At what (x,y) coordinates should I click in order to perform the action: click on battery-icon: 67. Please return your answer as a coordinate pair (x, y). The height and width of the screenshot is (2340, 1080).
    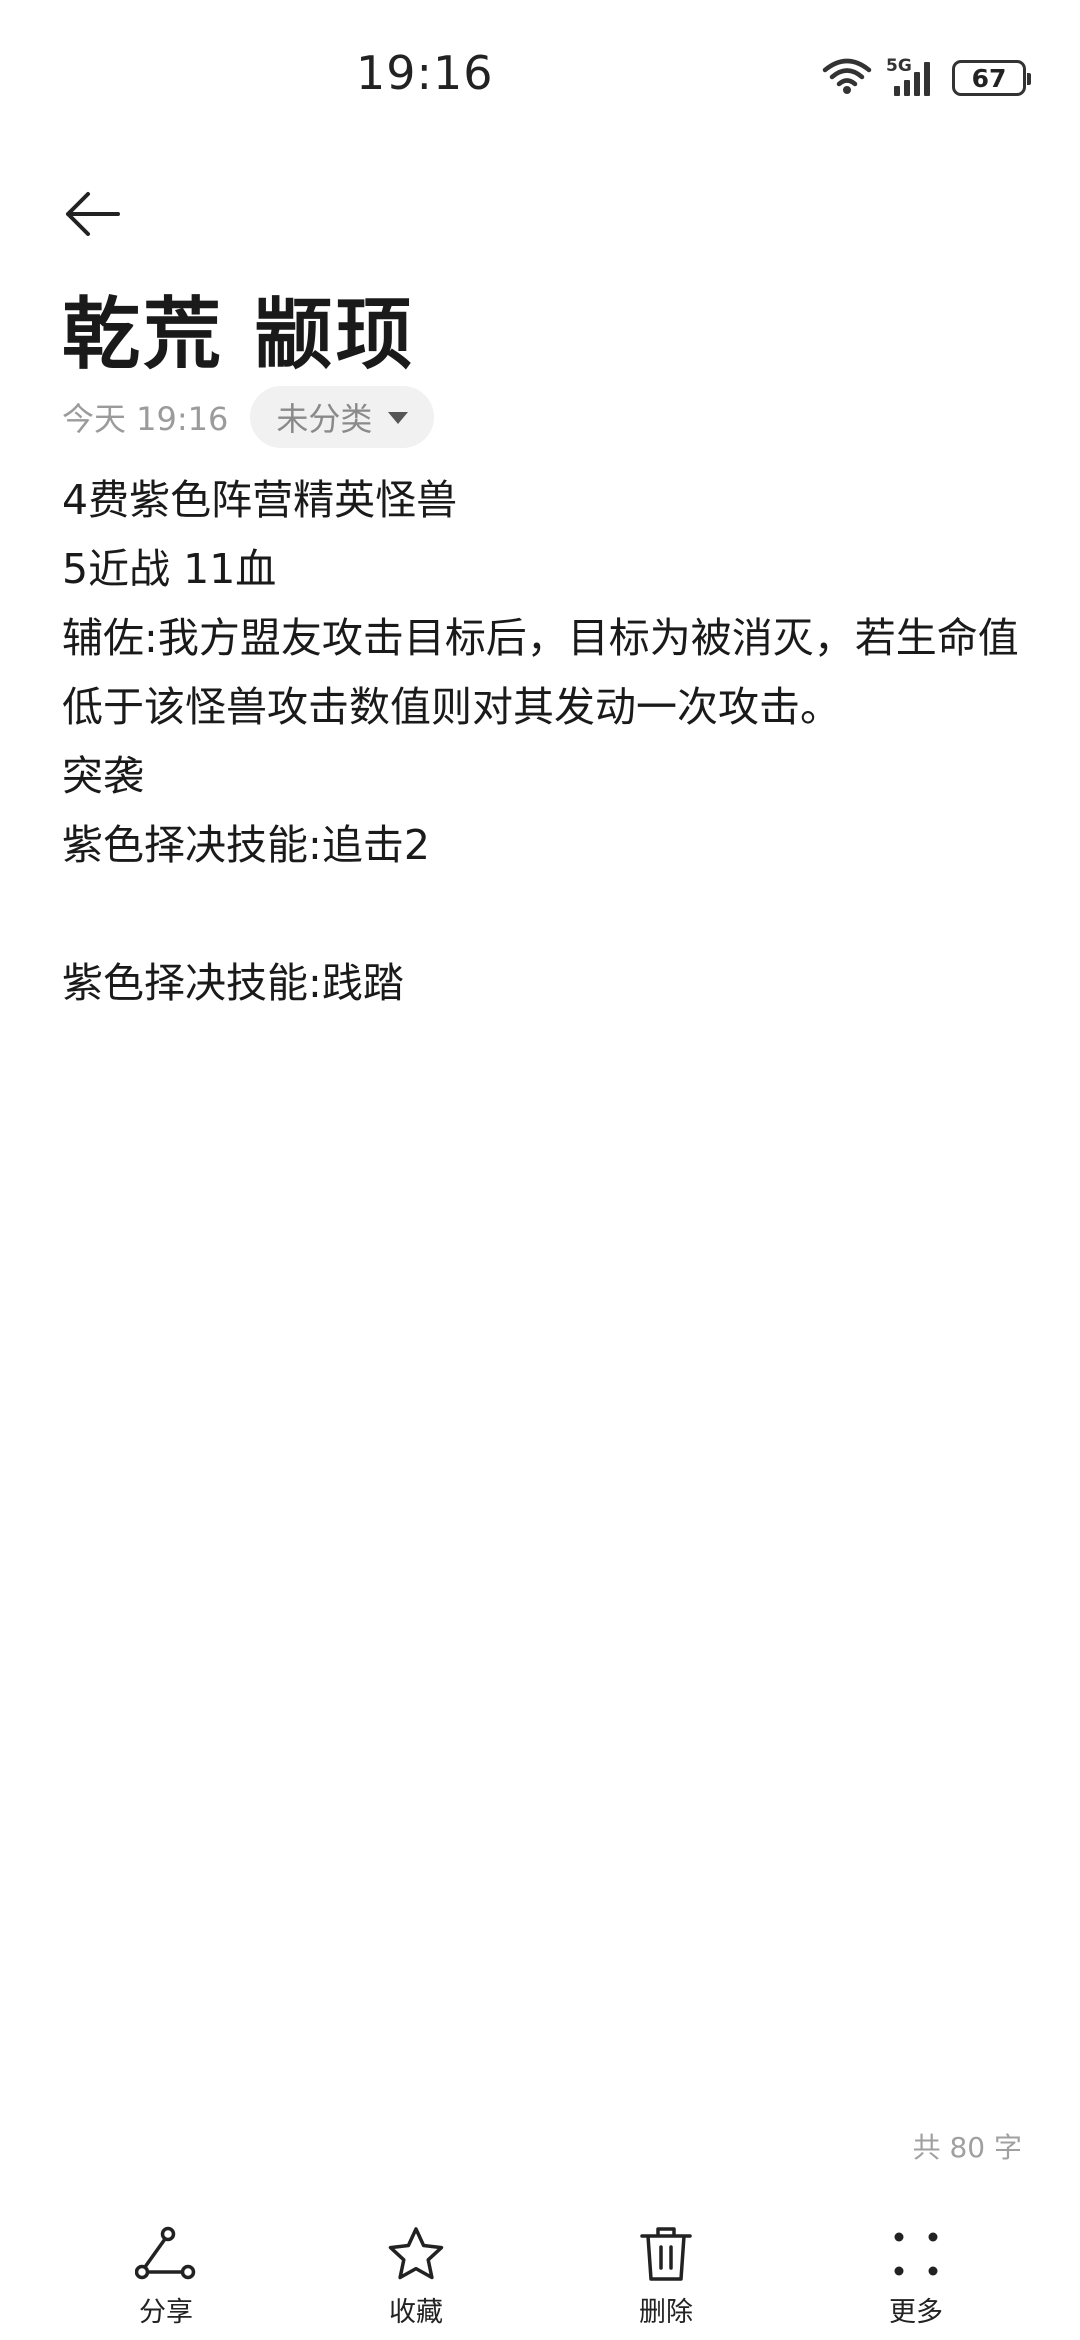
    Looking at the image, I should click on (991, 78).